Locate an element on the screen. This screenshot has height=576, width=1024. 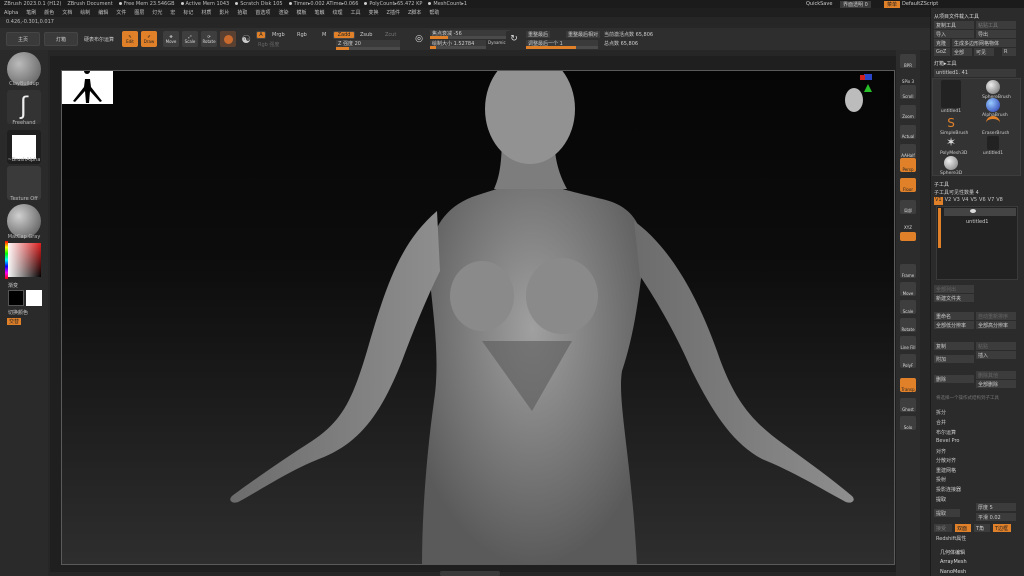
menu-item: 文件 is located at coordinates (121, 12).